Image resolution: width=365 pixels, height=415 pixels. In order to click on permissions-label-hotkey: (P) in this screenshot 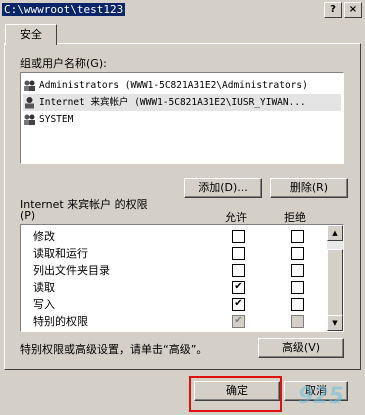, I will do `click(28, 215)`.